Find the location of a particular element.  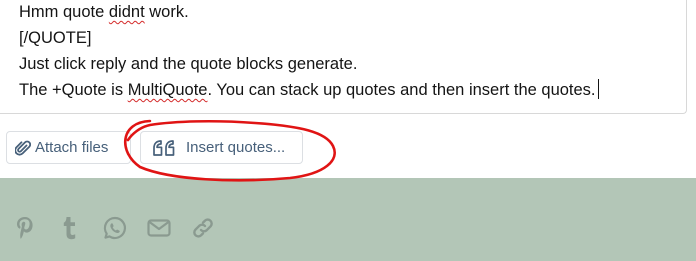

email-icon is located at coordinates (159, 228).